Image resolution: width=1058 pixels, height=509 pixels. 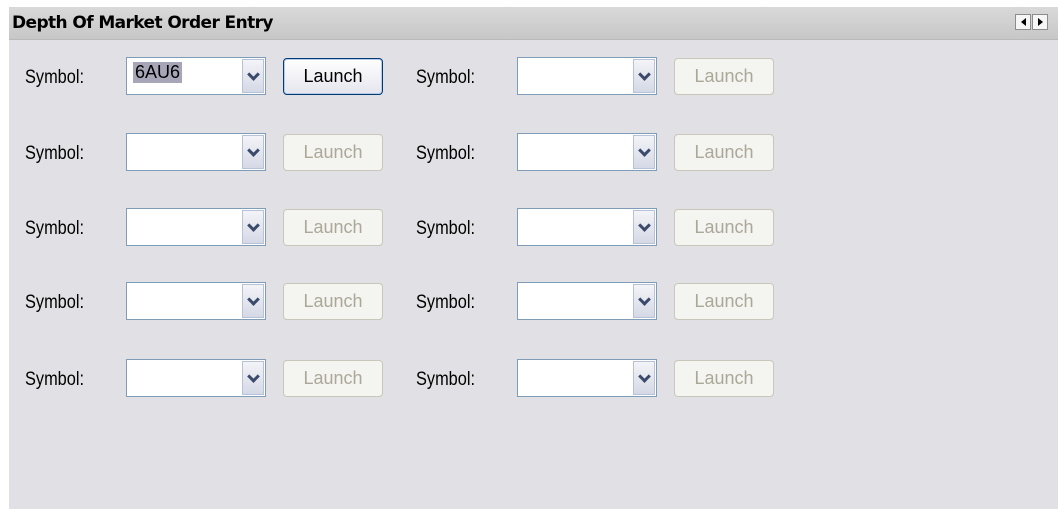 I want to click on panel-title: Depth Of Market Order Entry, so click(x=142, y=23).